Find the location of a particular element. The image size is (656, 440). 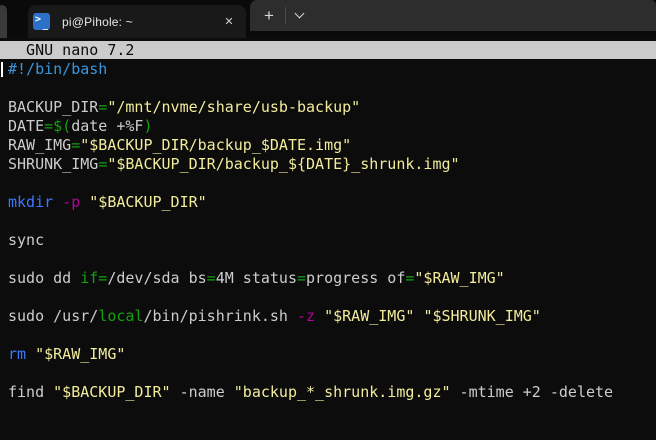

code-token: -p is located at coordinates (71, 202).